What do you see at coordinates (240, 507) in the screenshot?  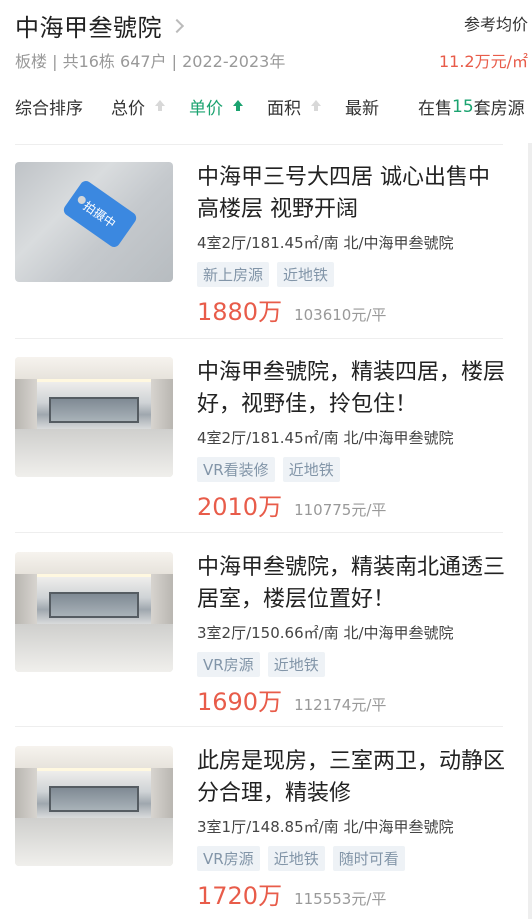 I see `total-price: 2010万` at bounding box center [240, 507].